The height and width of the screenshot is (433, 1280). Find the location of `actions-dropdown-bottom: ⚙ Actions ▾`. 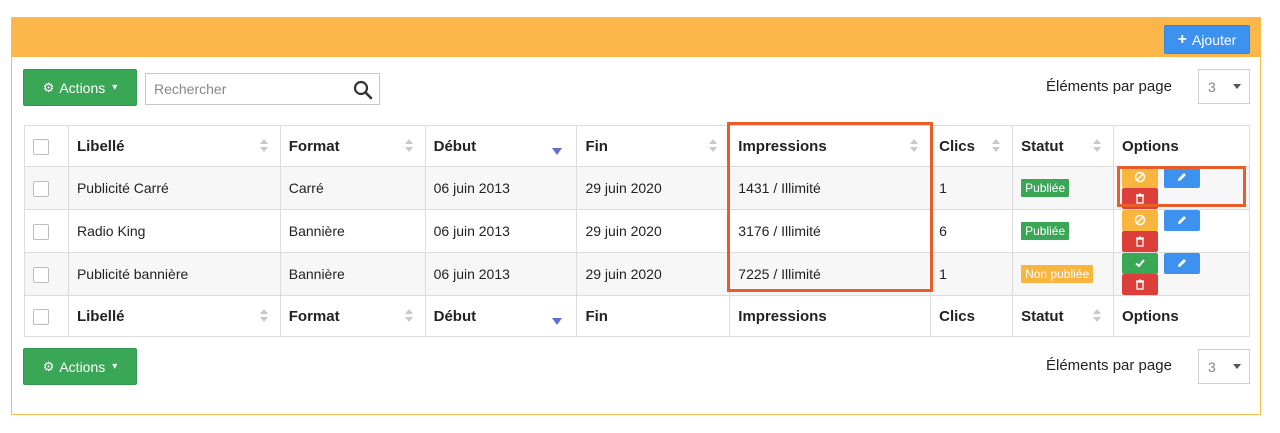

actions-dropdown-bottom: ⚙ Actions ▾ is located at coordinates (80, 366).